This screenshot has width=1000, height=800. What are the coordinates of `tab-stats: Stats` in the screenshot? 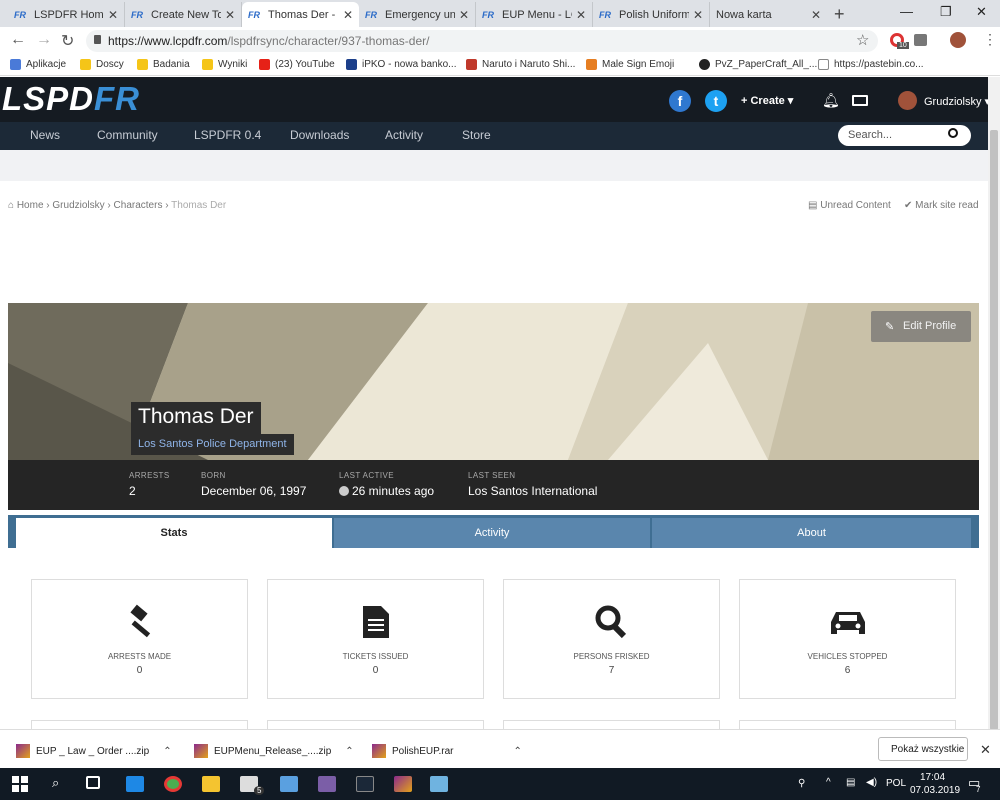 It's located at (174, 533).